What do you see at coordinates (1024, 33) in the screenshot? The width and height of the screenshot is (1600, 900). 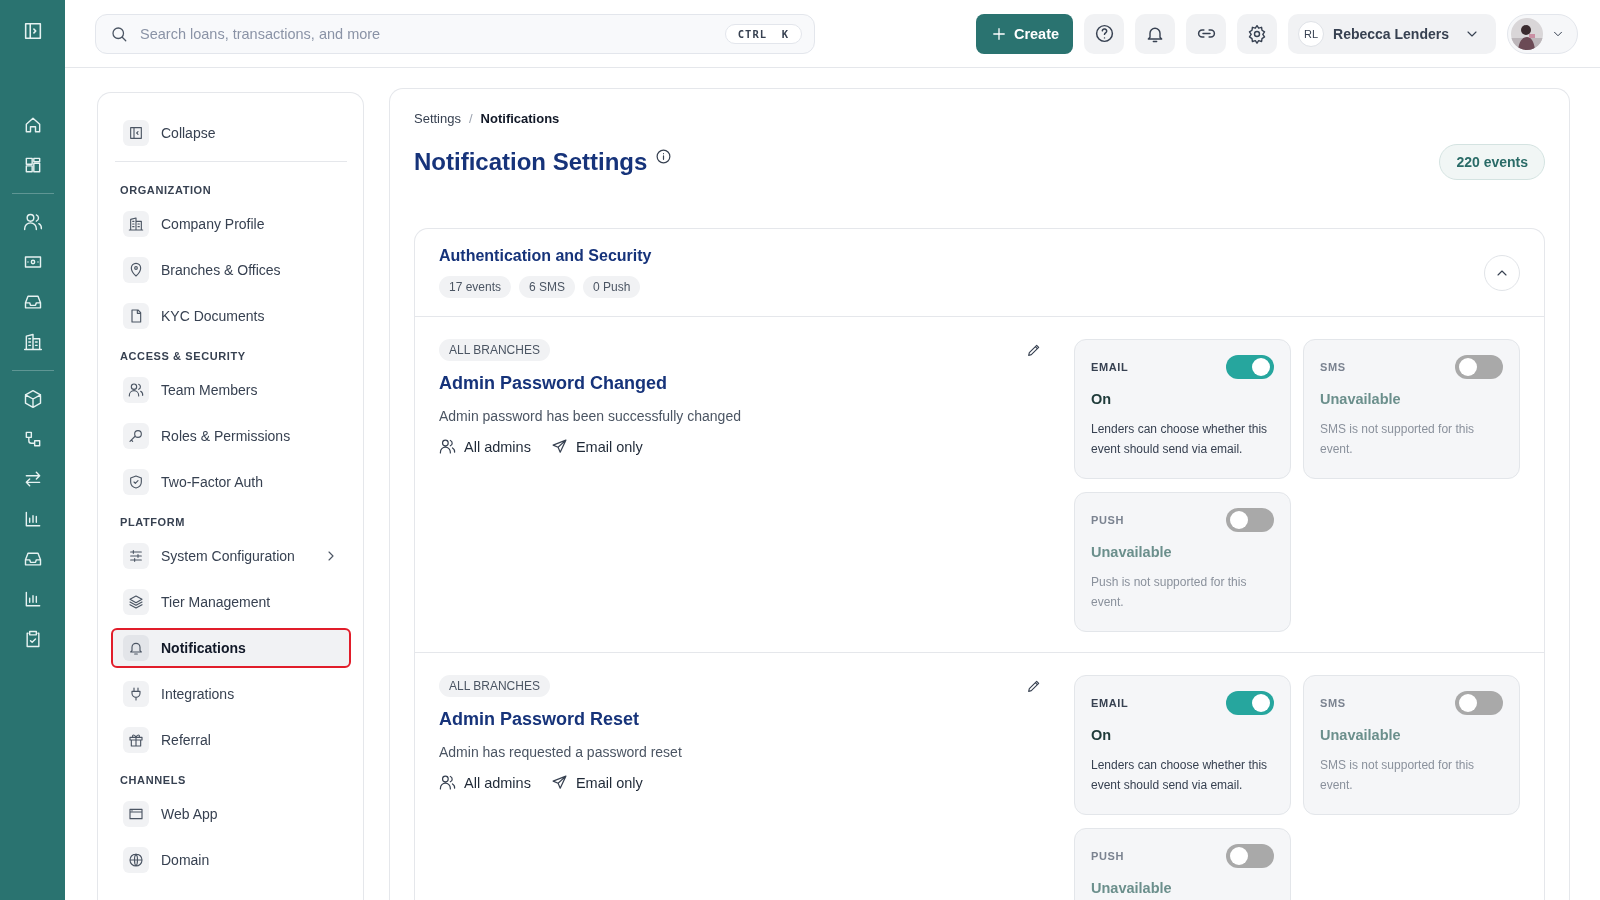 I see `create-button: Create` at bounding box center [1024, 33].